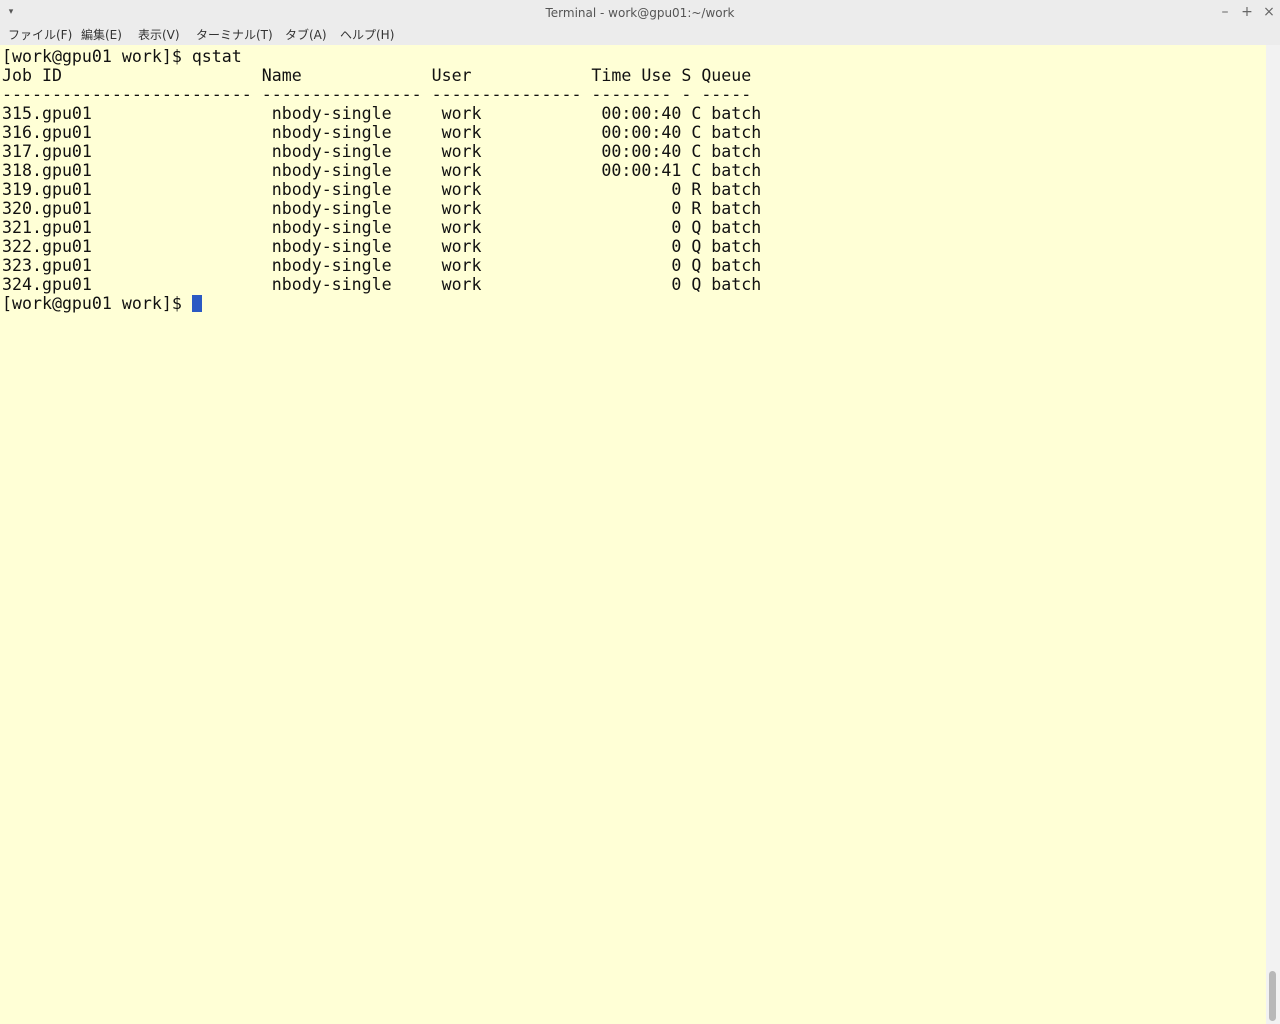  What do you see at coordinates (159, 35) in the screenshot?
I see `menu-view: 表示(V)` at bounding box center [159, 35].